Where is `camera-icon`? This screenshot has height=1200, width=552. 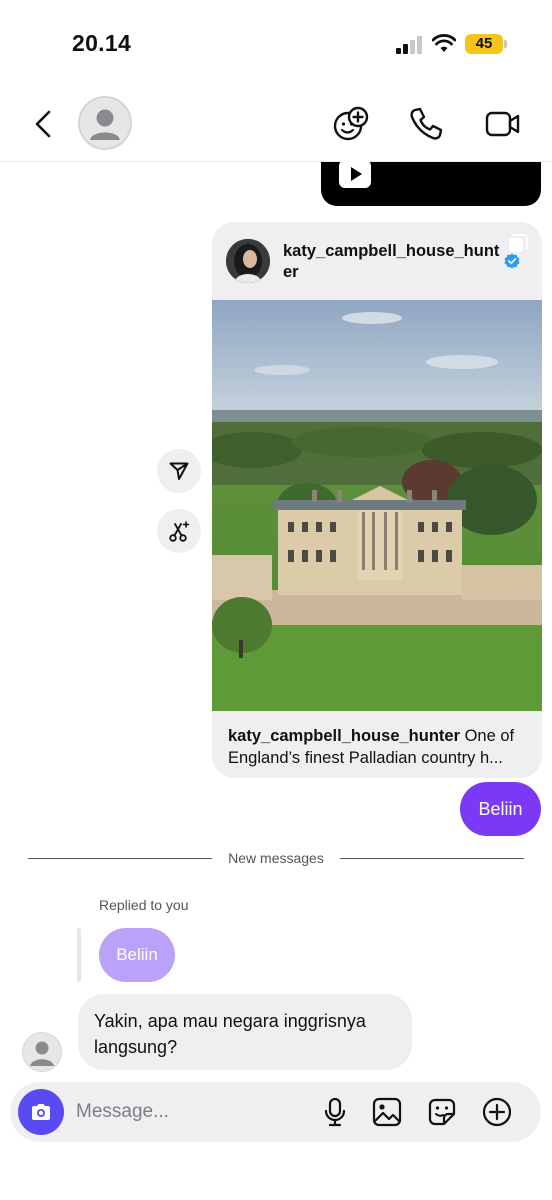 camera-icon is located at coordinates (41, 1112).